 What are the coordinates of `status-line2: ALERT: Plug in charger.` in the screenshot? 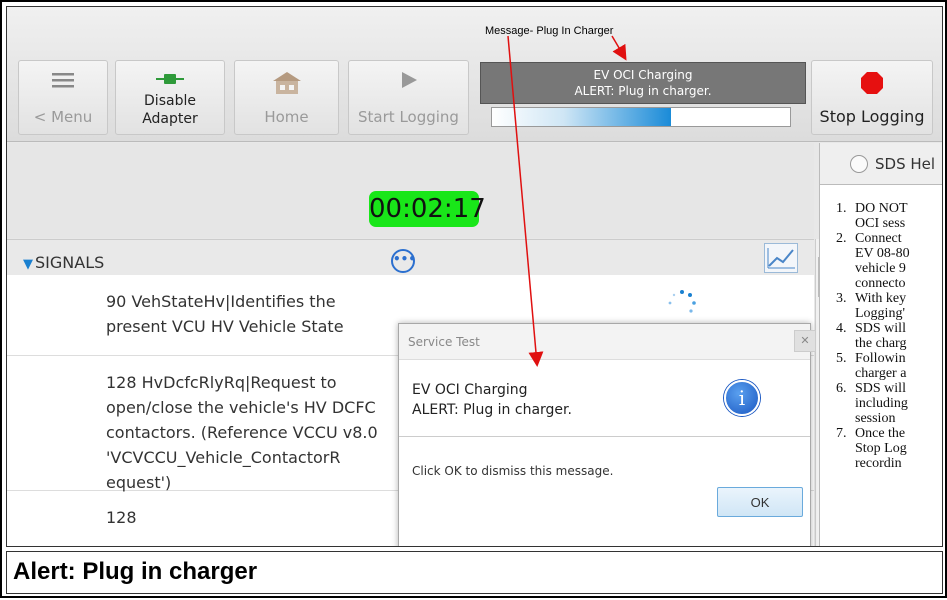 It's located at (643, 91).